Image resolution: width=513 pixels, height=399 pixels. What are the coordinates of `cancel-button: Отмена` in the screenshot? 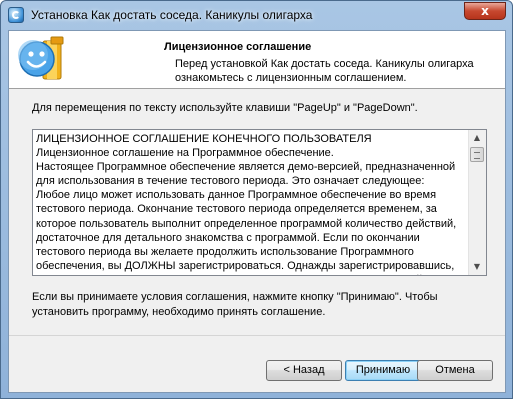 It's located at (455, 370).